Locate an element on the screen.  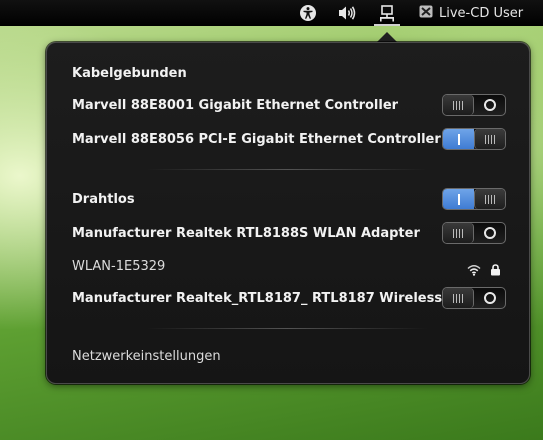
lock-icon is located at coordinates (495, 270).